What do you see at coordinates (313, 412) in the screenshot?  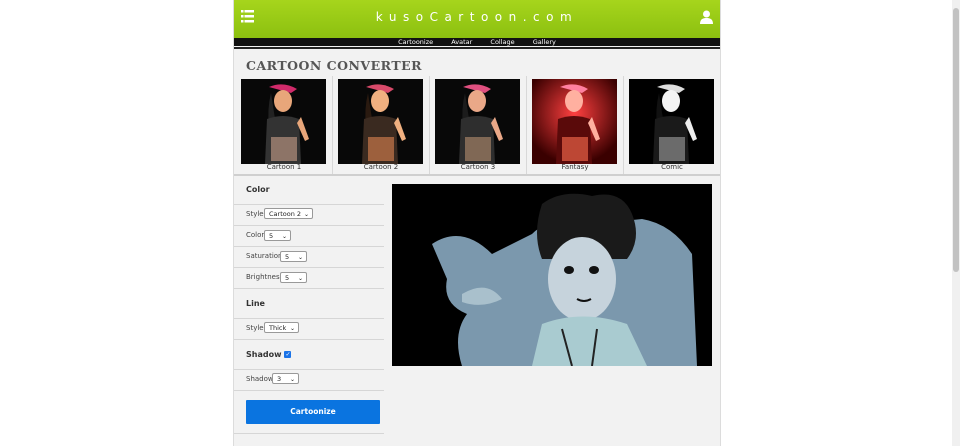 I see `cartoonize-button: Cartoonize` at bounding box center [313, 412].